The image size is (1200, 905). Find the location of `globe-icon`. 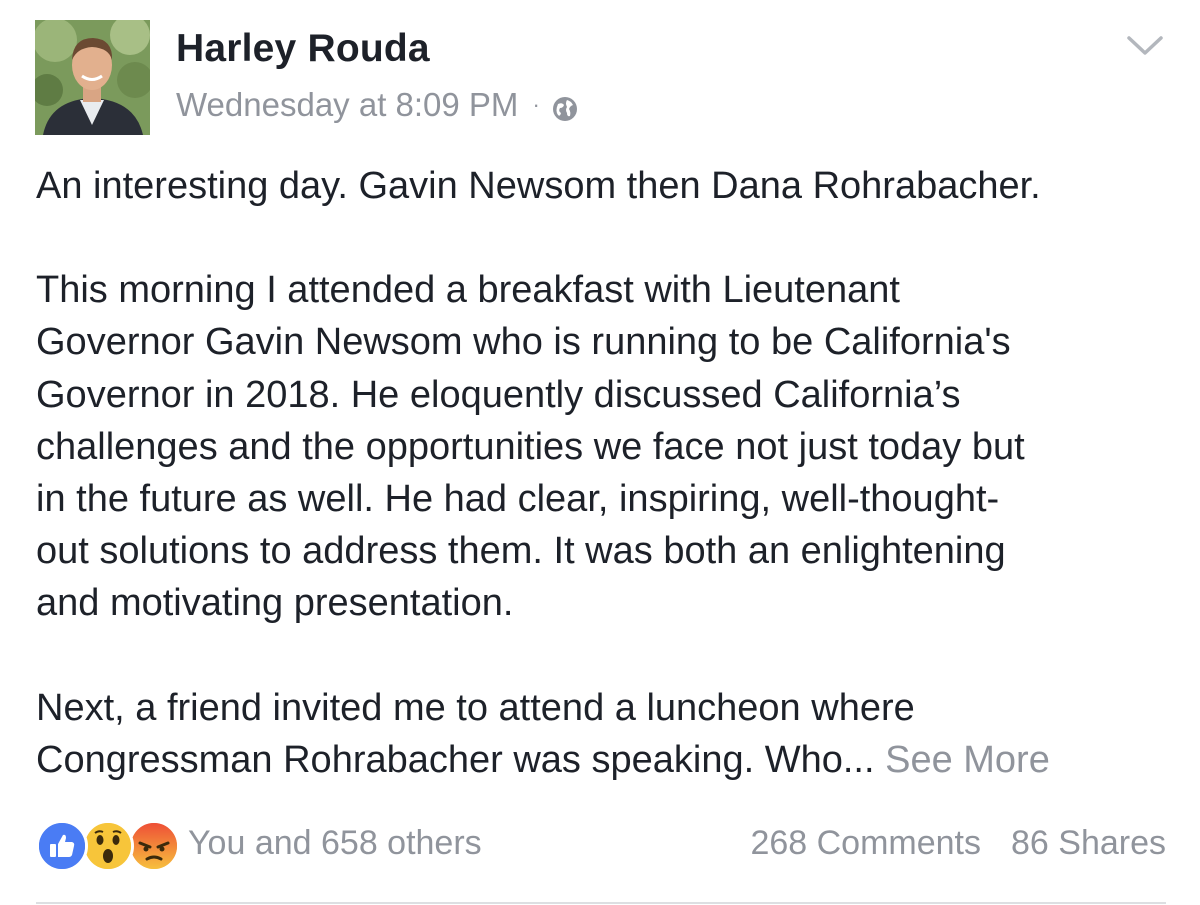

globe-icon is located at coordinates (565, 106).